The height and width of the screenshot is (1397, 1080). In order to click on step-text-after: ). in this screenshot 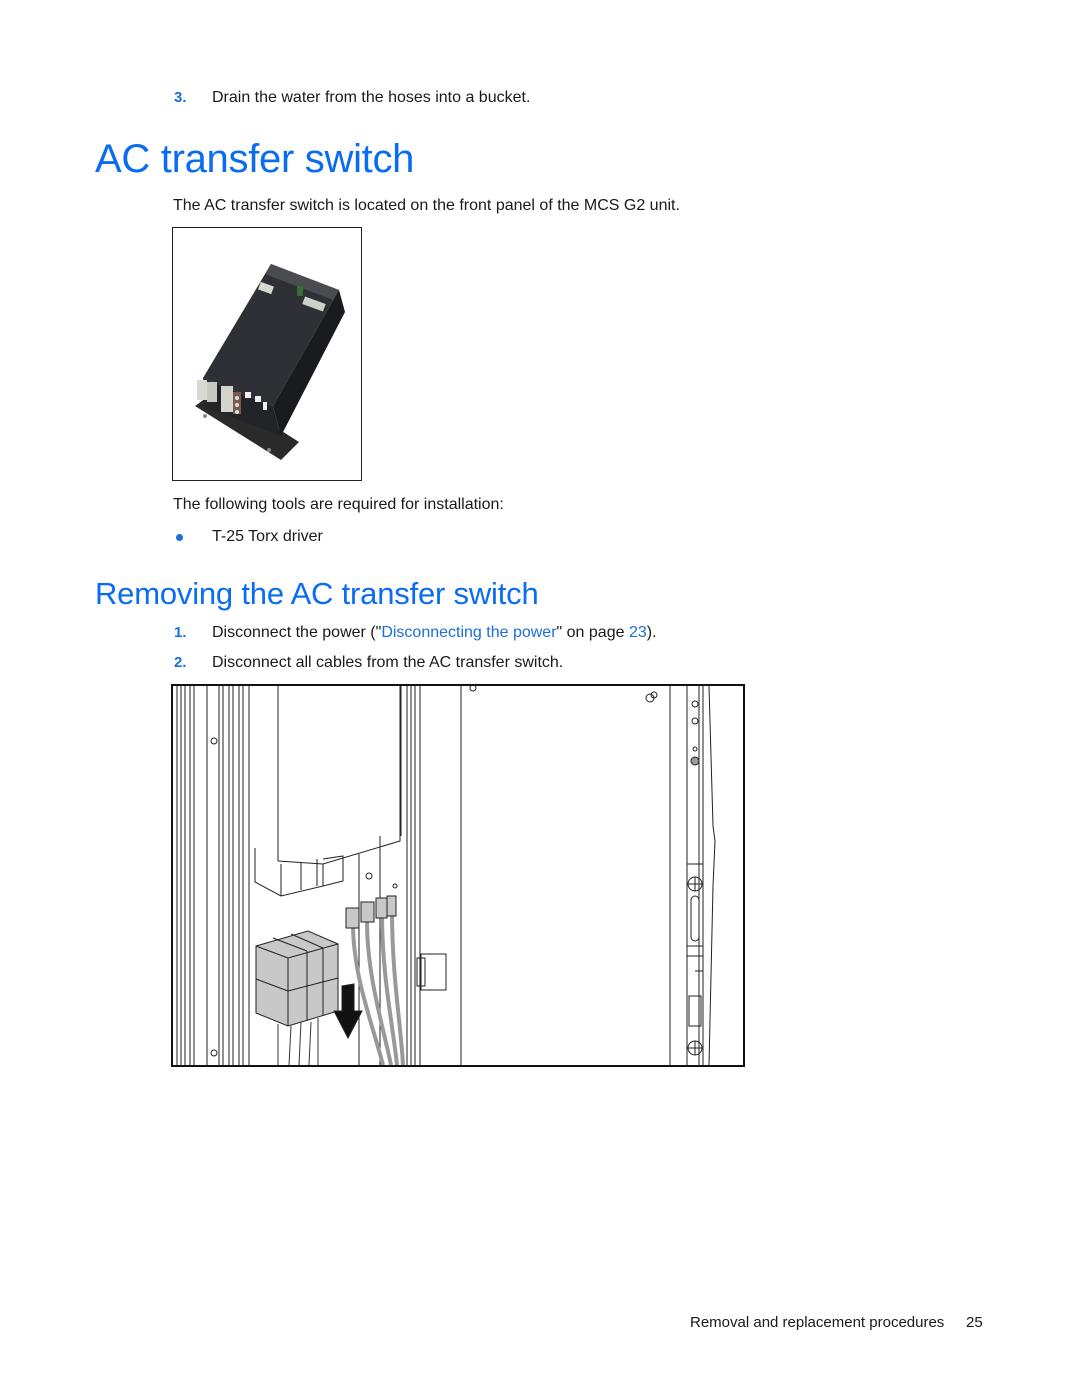, I will do `click(651, 632)`.